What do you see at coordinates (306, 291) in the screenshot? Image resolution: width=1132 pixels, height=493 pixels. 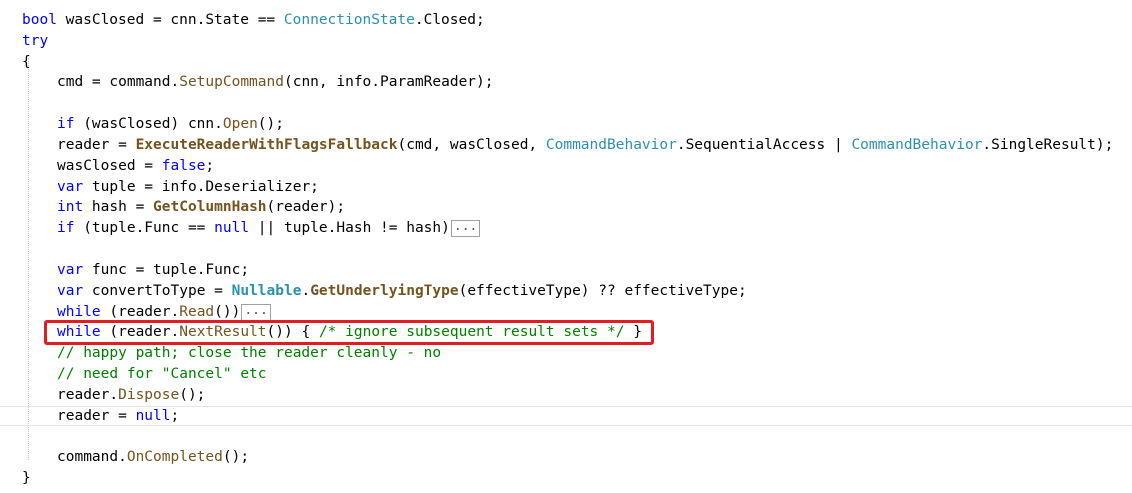 I see `code-token: .` at bounding box center [306, 291].